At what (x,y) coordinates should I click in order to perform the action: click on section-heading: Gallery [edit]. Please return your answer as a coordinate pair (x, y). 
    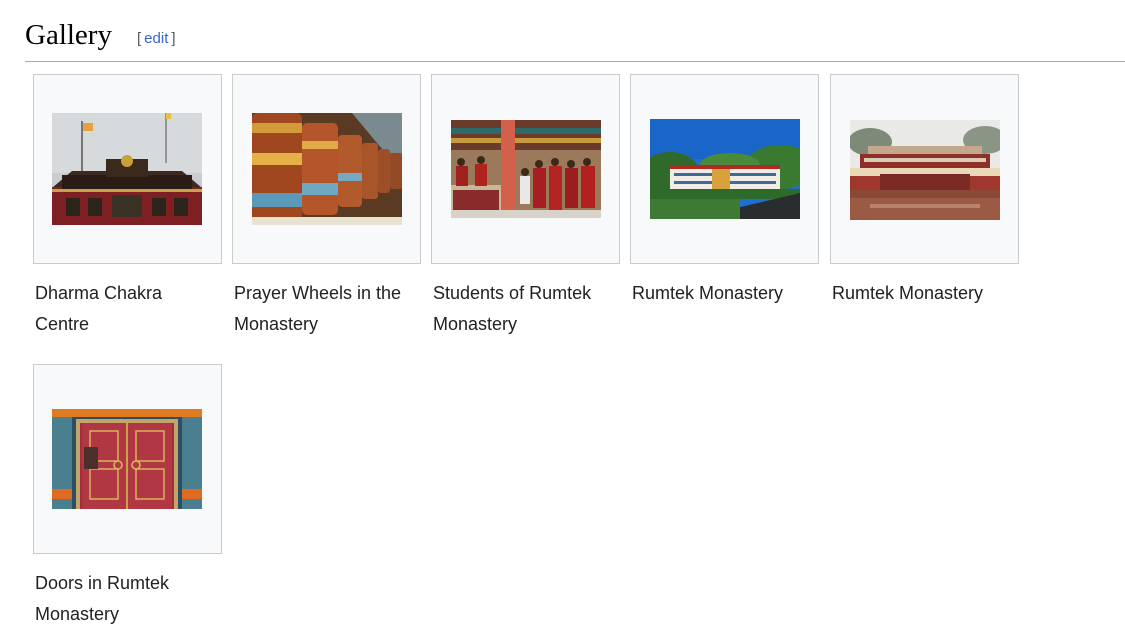
    Looking at the image, I should click on (575, 38).